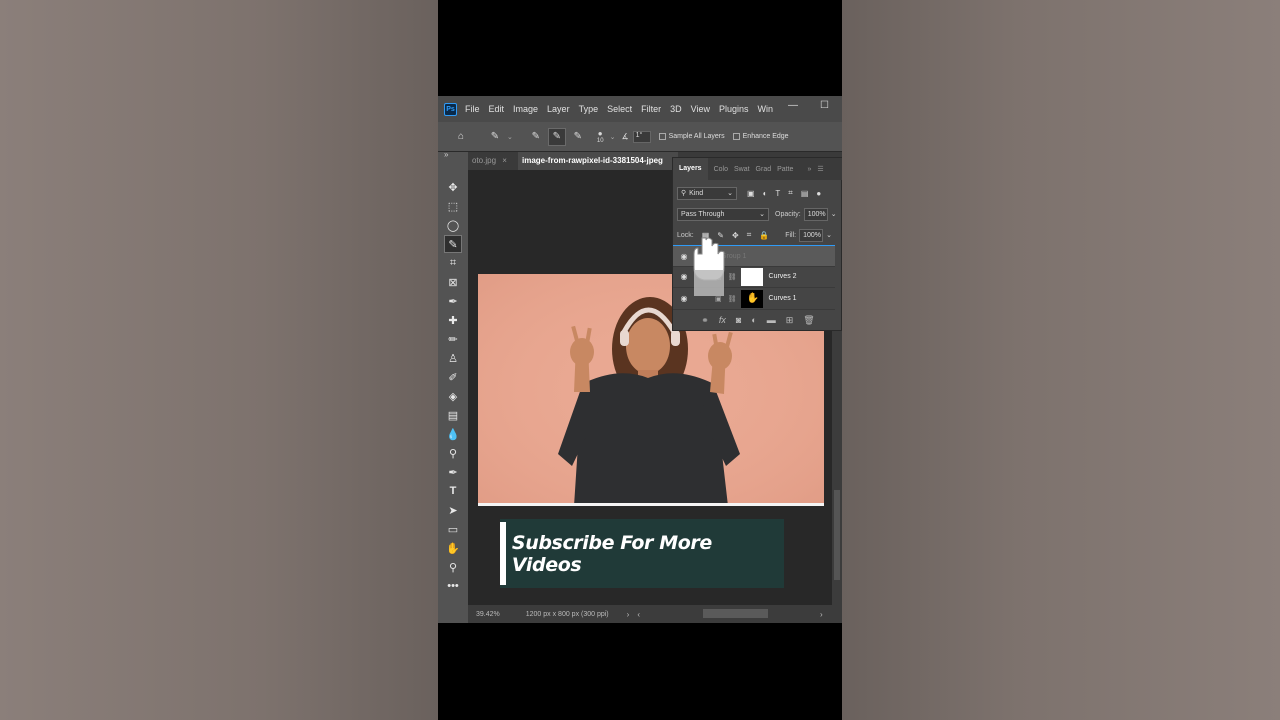 The image size is (1280, 720). What do you see at coordinates (453, 244) in the screenshot?
I see `quick-selection-tool-icon: ✎` at bounding box center [453, 244].